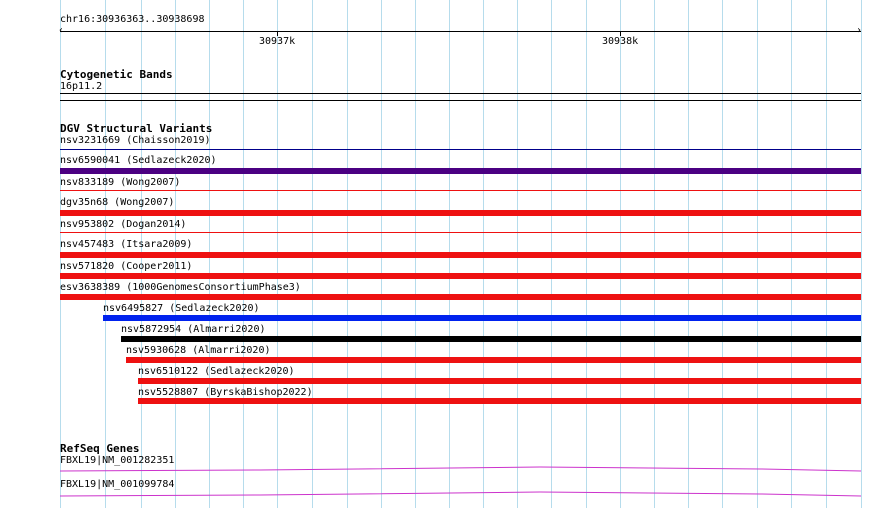 Image resolution: width=890 pixels, height=508 pixels. What do you see at coordinates (277, 41) in the screenshot?
I see `ruler-tick-label: 30937k` at bounding box center [277, 41].